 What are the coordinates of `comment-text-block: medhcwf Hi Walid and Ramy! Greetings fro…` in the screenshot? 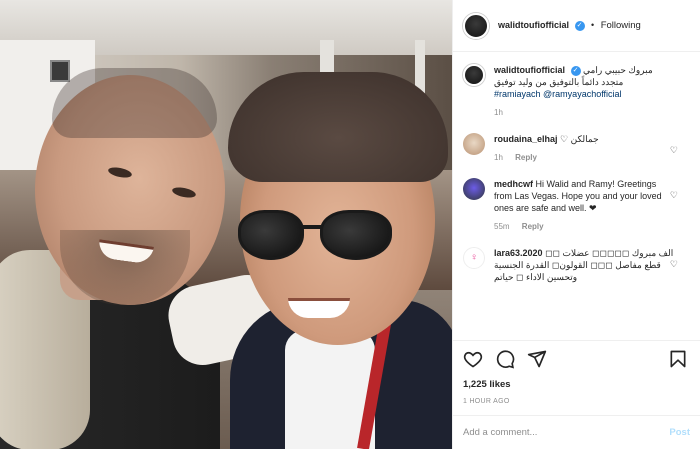 It's located at (584, 196).